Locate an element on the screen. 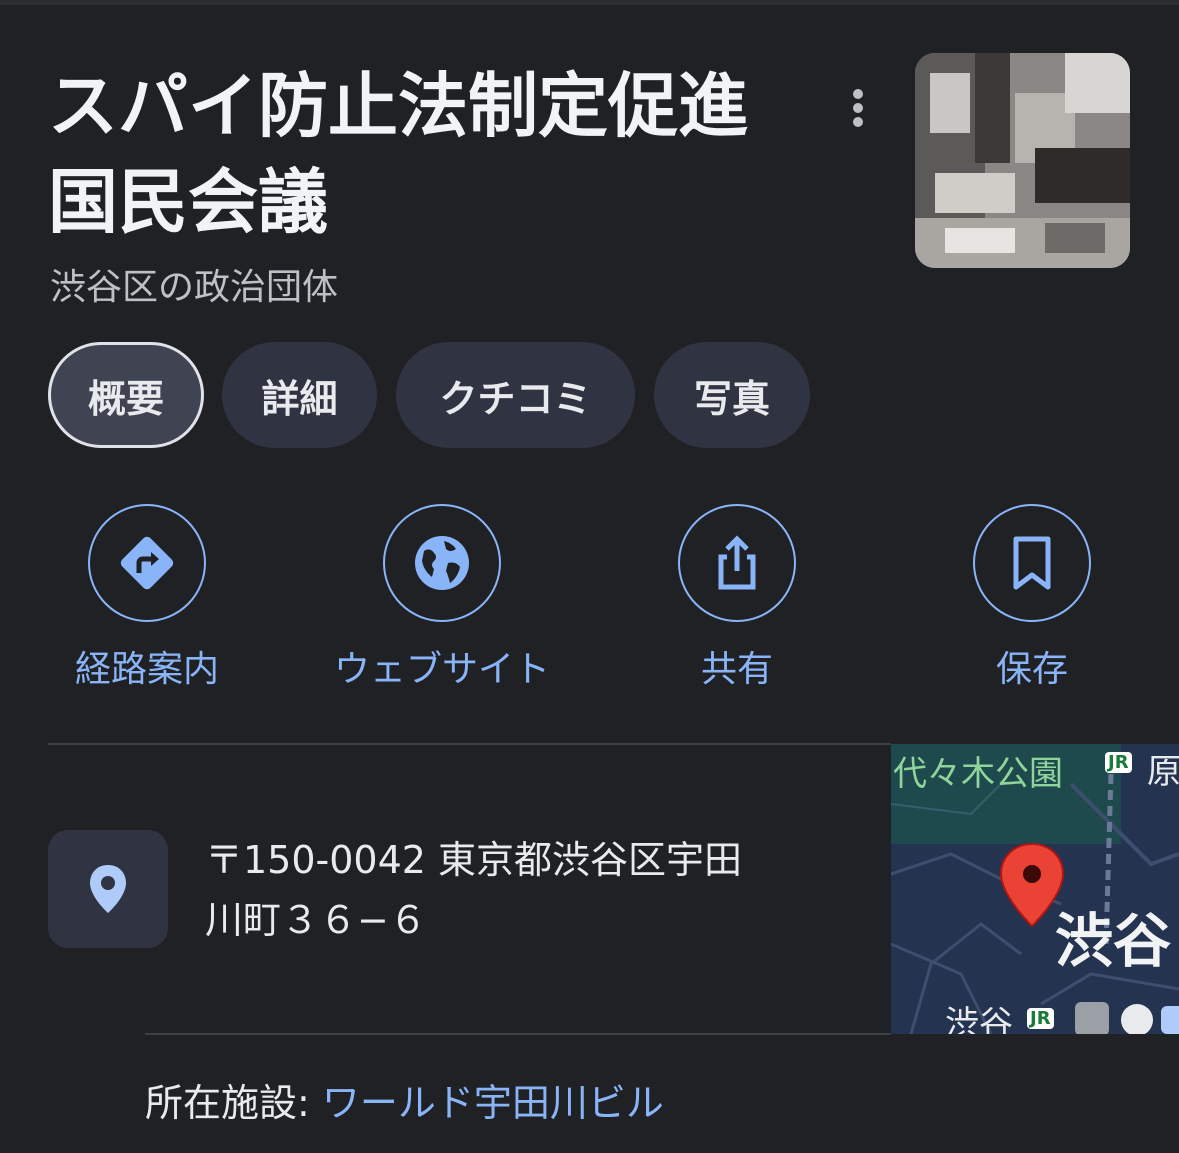 This screenshot has width=1179, height=1153. website-circle is located at coordinates (442, 563).